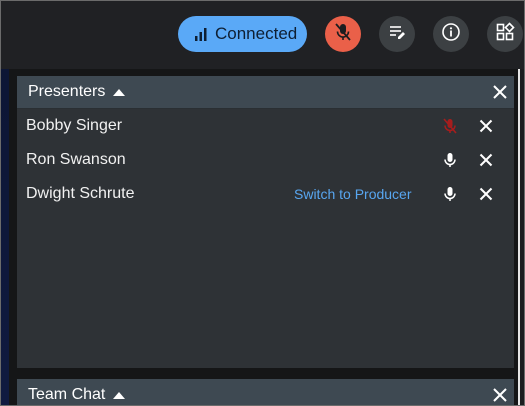 The height and width of the screenshot is (406, 525). I want to click on connection-status-button: Connected, so click(242, 34).